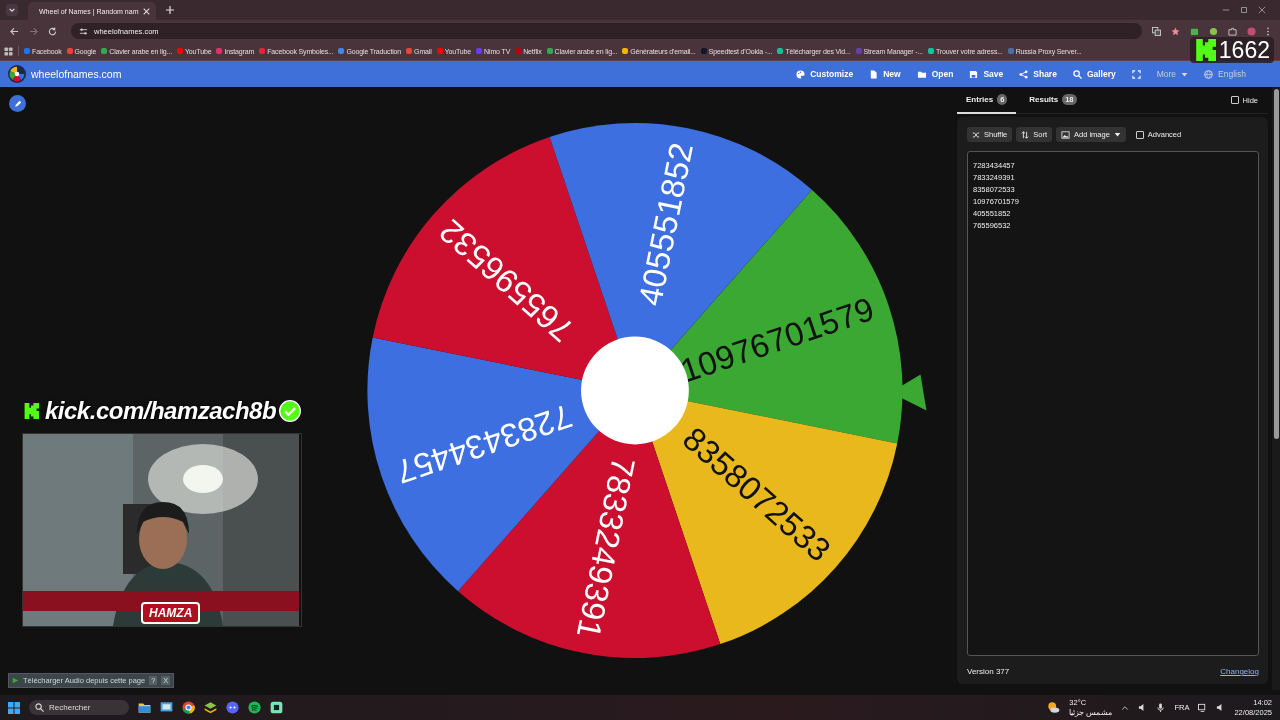  Describe the element at coordinates (1239, 671) in the screenshot. I see `changelog-link: Changelog` at that location.